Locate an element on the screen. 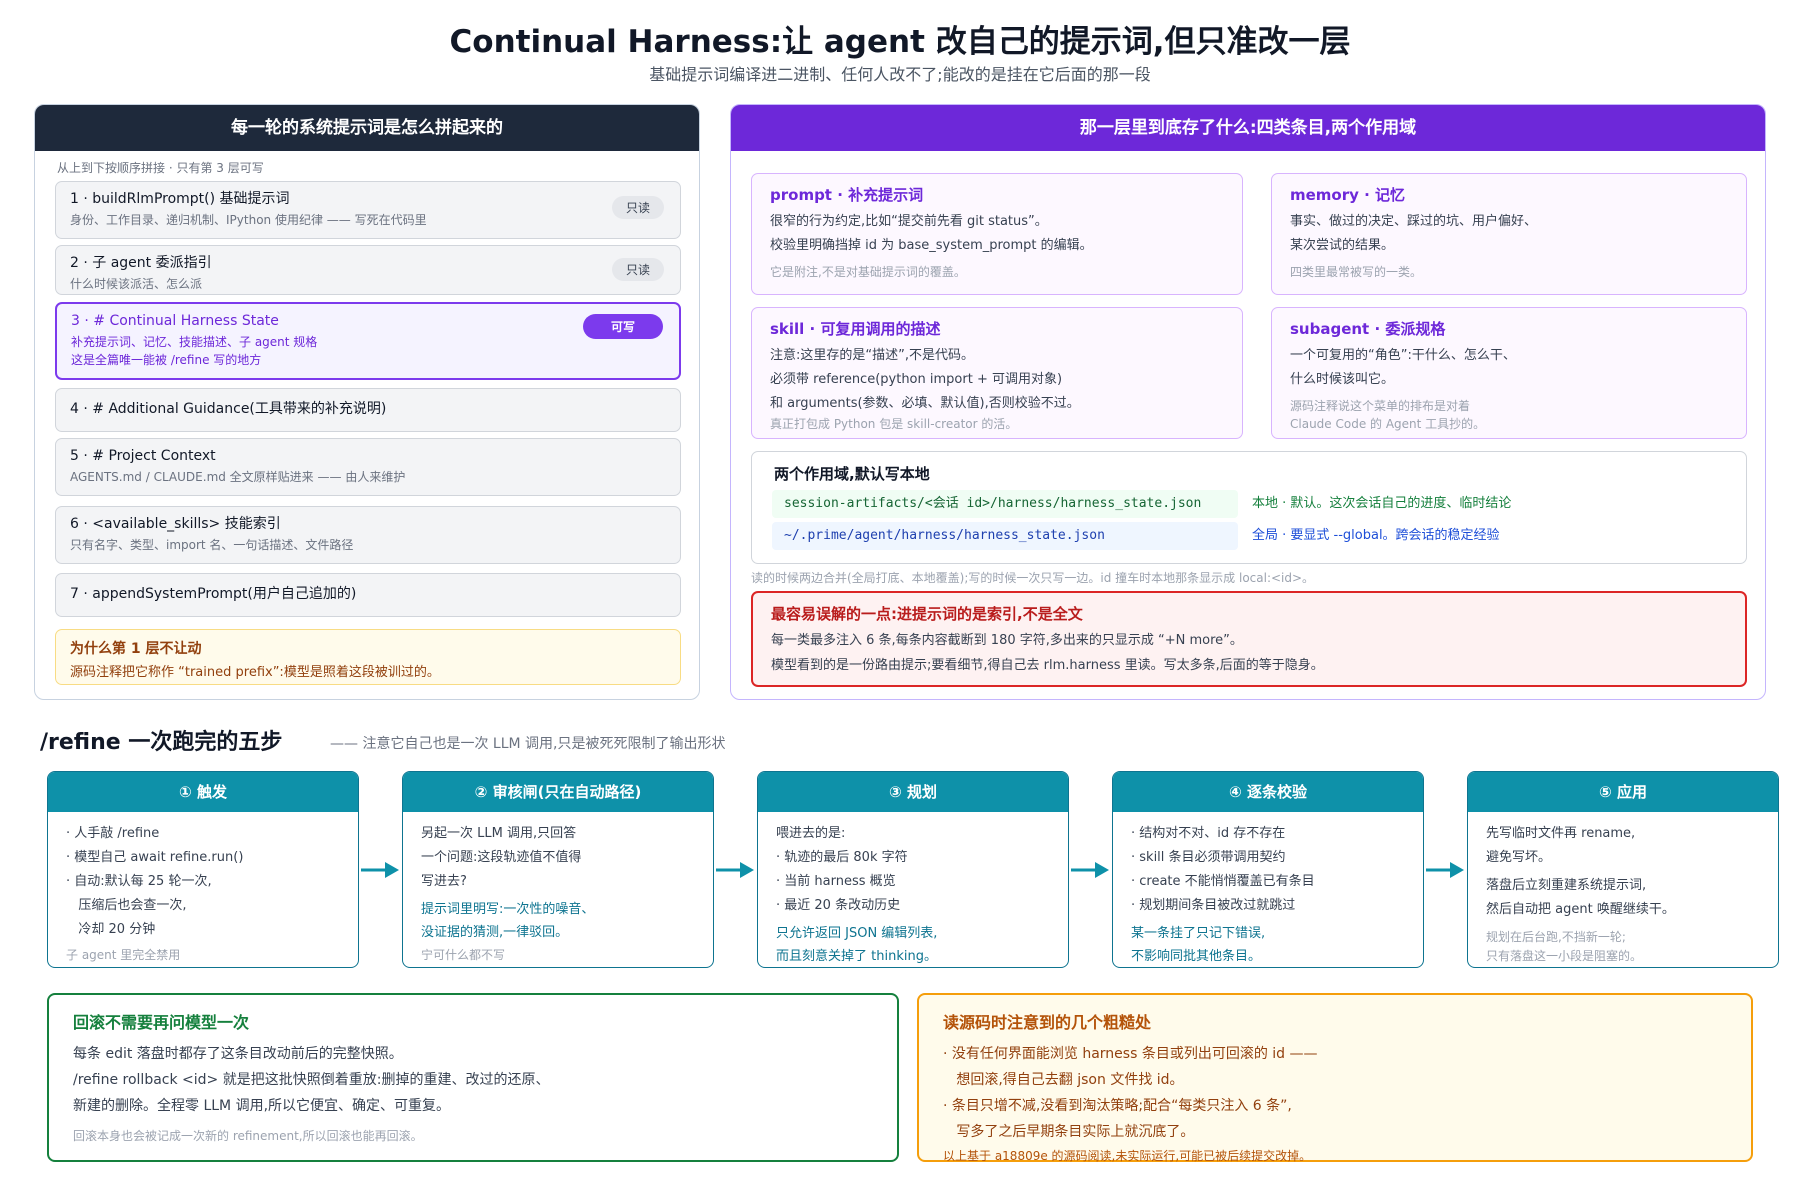 The height and width of the screenshot is (1200, 1800). layer-3-desc-2: 这是全篇唯一能被 /refine 写的地方 is located at coordinates (166, 360).